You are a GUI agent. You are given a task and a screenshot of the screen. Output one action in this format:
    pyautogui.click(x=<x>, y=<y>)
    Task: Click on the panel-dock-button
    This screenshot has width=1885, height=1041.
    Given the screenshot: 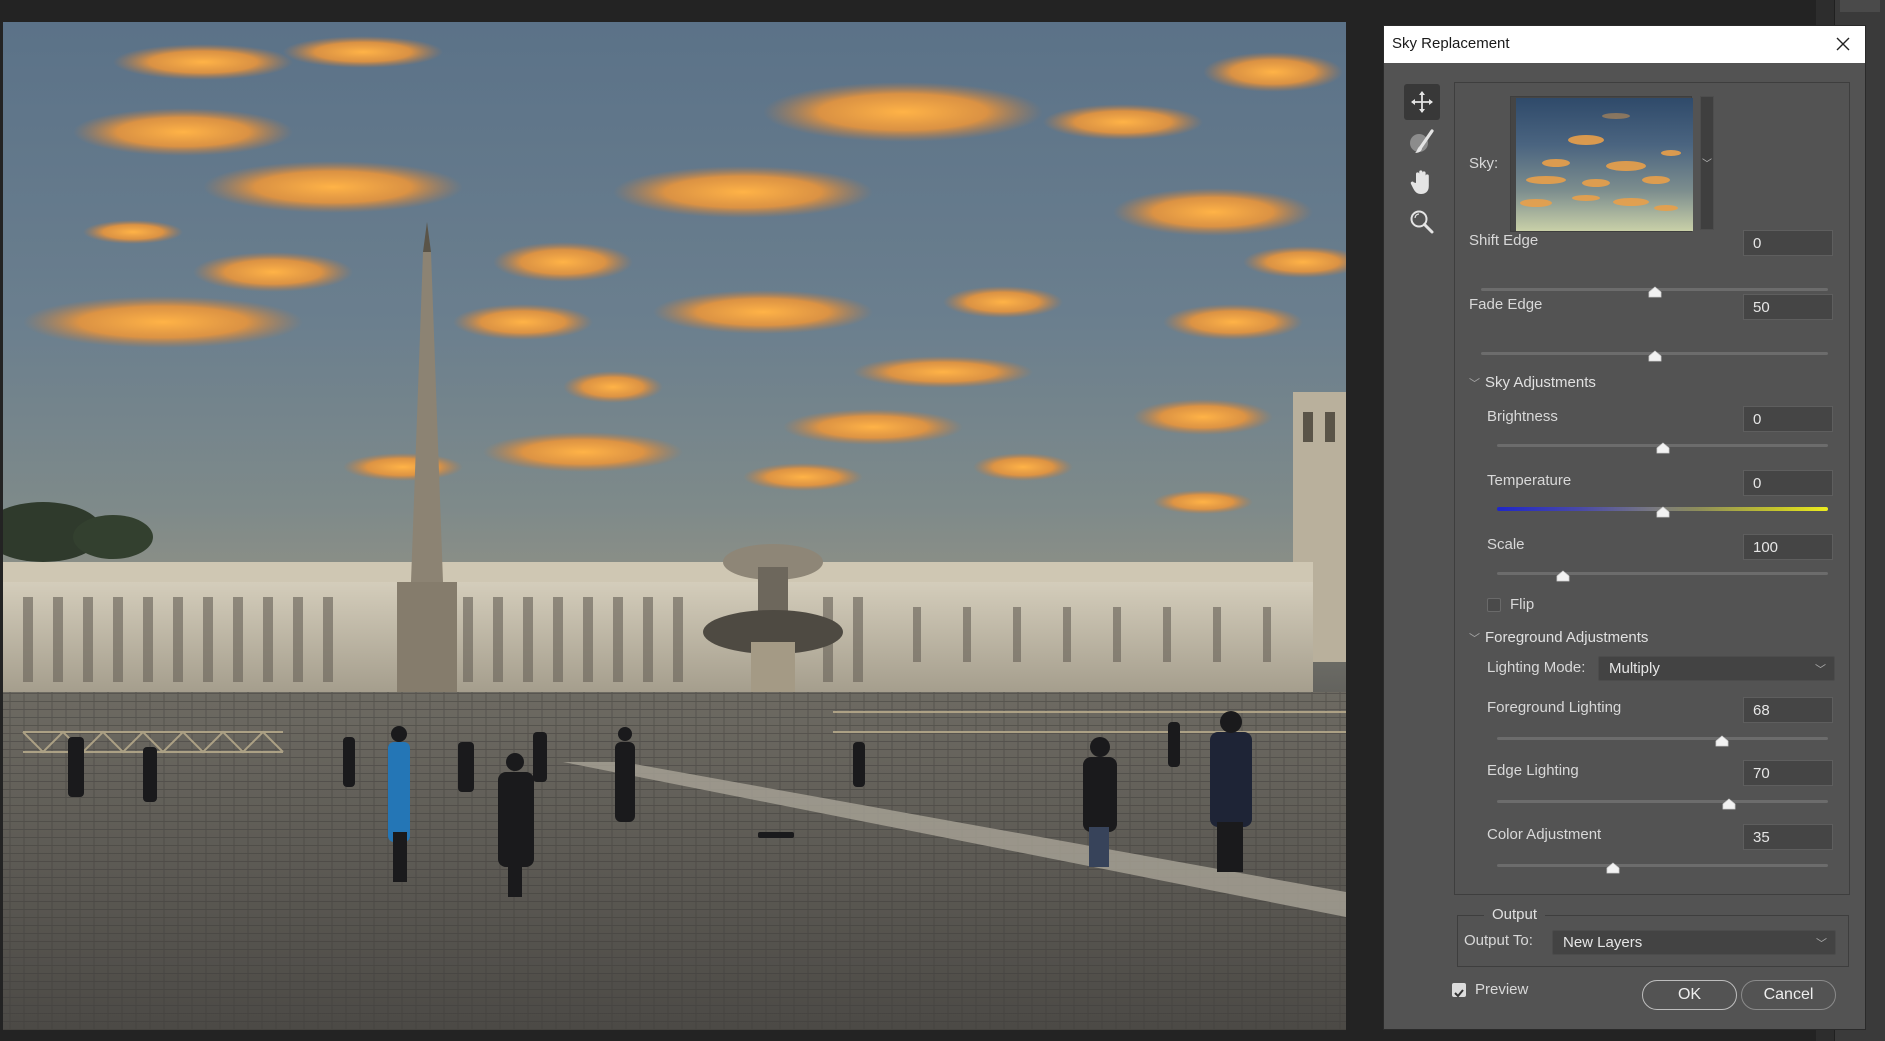 What is the action you would take?
    pyautogui.click(x=1860, y=6)
    